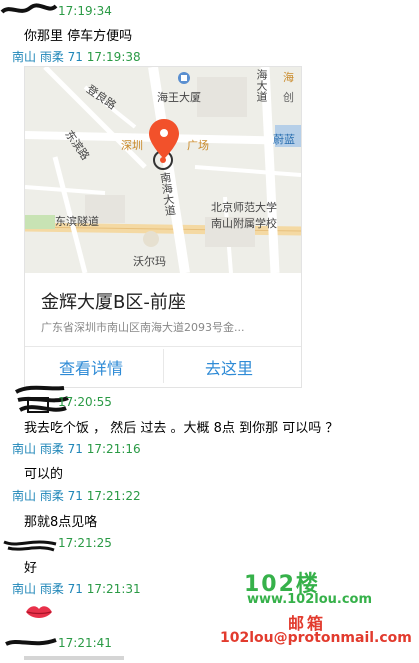  What do you see at coordinates (244, 223) in the screenshot?
I see `map-label: 南山附属学校` at bounding box center [244, 223].